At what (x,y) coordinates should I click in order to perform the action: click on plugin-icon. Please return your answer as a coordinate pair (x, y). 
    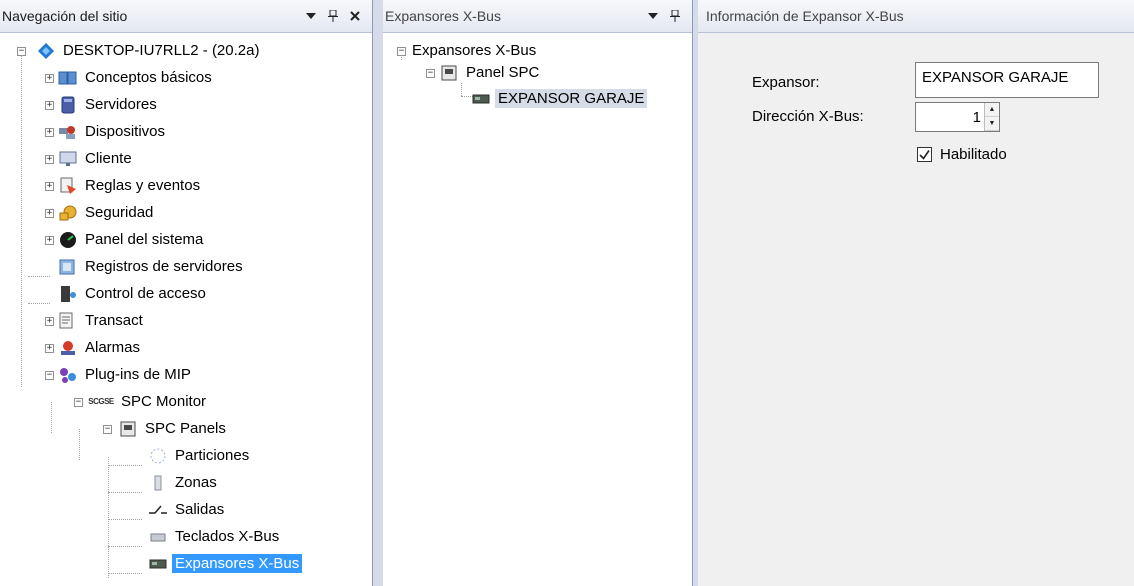
    Looking at the image, I should click on (68, 375).